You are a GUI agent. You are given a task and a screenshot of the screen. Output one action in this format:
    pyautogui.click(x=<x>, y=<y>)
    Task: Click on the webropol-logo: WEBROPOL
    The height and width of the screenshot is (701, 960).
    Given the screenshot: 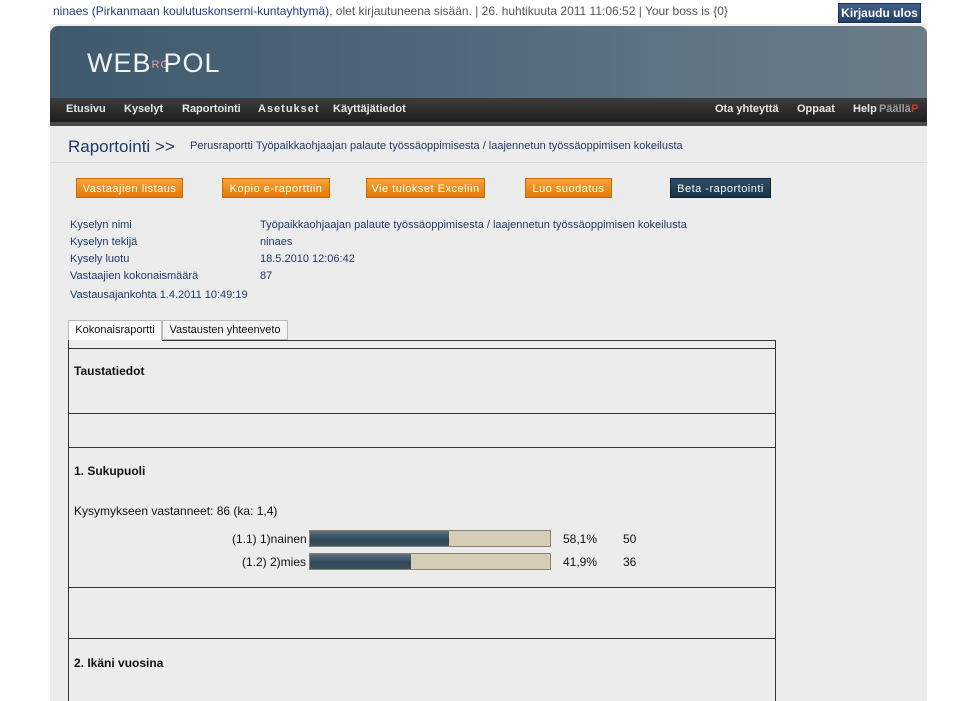 What is the action you would take?
    pyautogui.click(x=154, y=63)
    